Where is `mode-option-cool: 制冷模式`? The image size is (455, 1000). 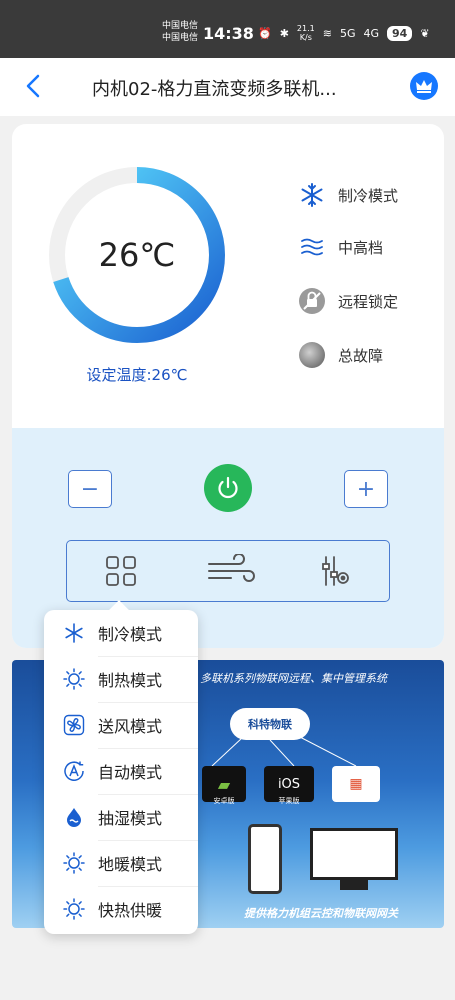 mode-option-cool: 制冷模式 is located at coordinates (121, 633).